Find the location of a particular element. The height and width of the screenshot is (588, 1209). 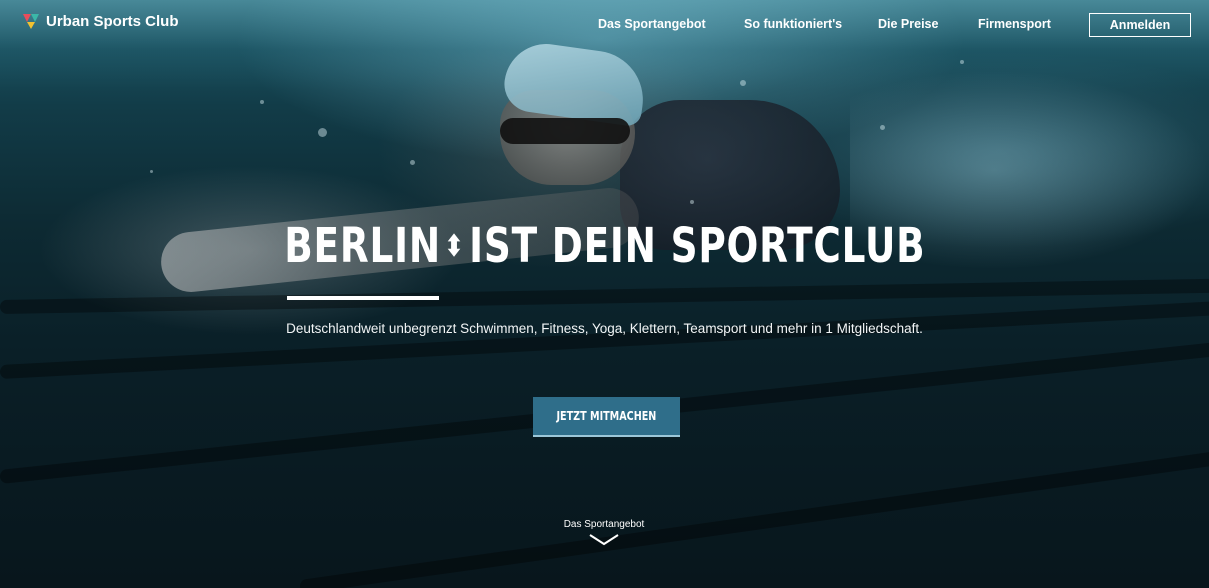

brand-name: Urban Sports Club is located at coordinates (112, 21).